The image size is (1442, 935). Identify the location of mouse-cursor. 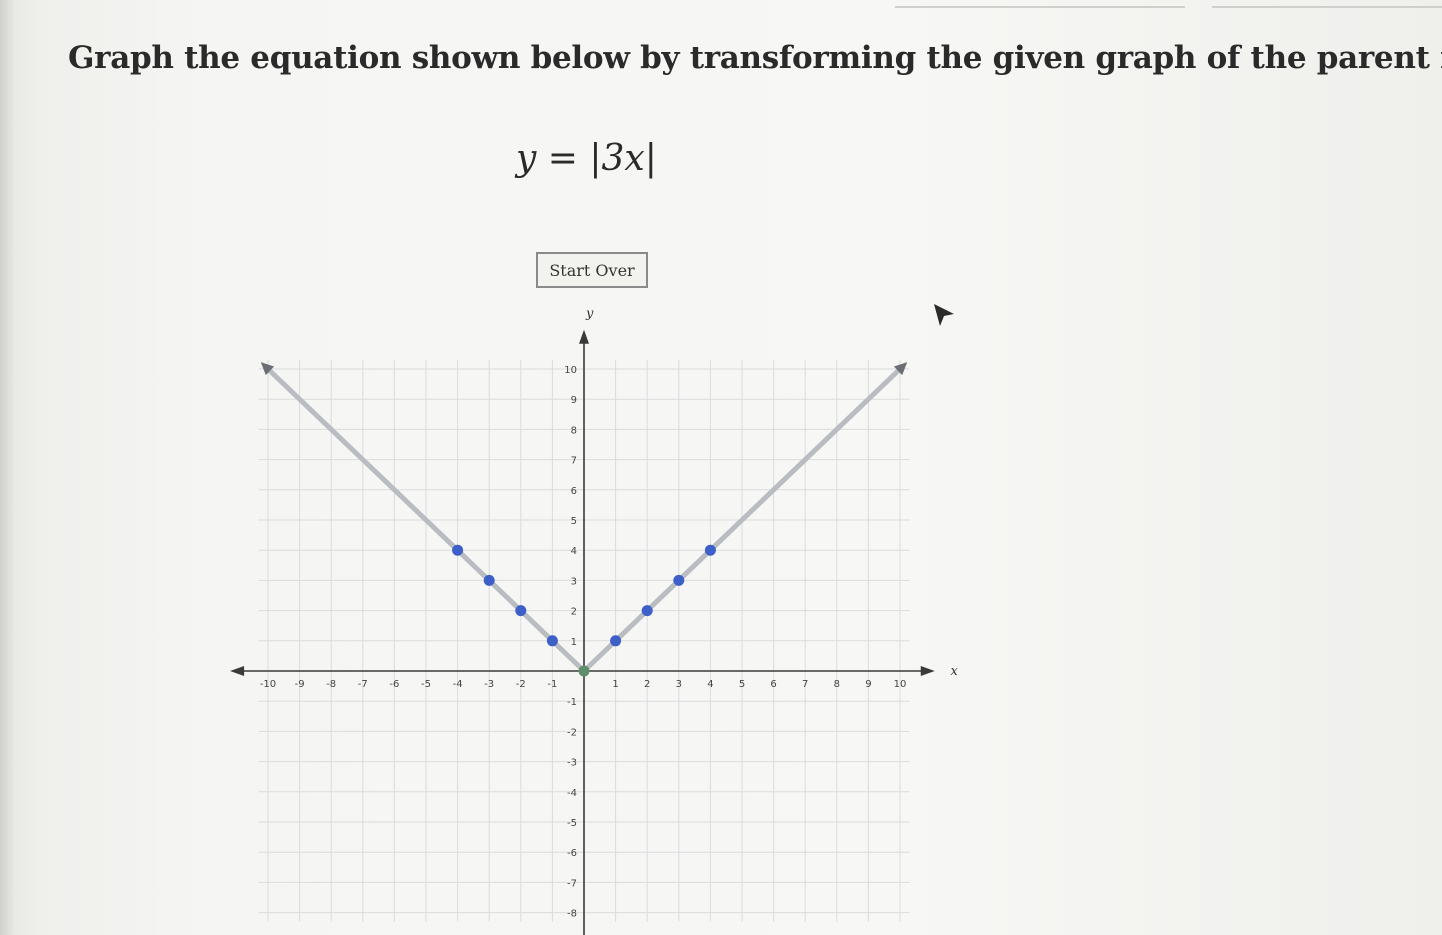
(944, 315).